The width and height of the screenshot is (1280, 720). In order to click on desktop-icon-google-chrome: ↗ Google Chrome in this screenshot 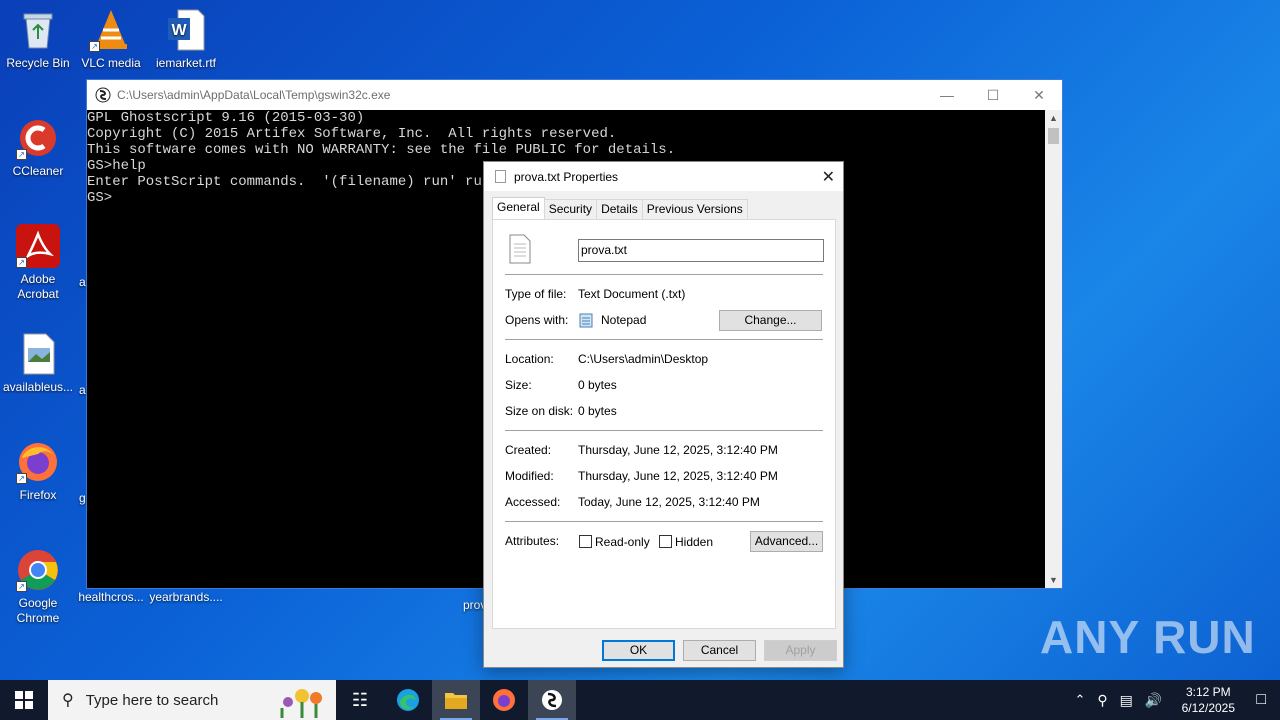, I will do `click(38, 587)`.